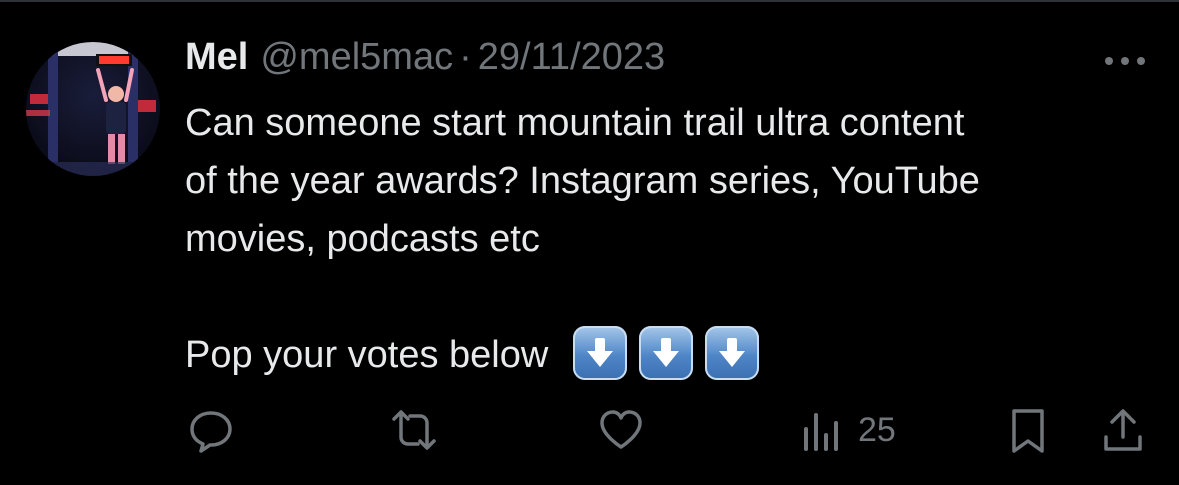 The image size is (1179, 485). I want to click on more-options-button, so click(1125, 61).